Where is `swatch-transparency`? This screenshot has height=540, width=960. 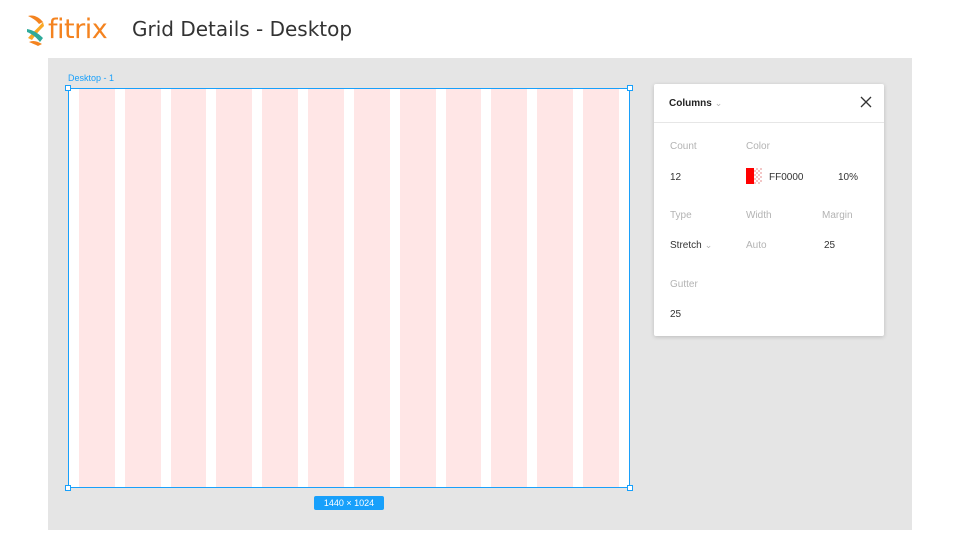
swatch-transparency is located at coordinates (758, 176).